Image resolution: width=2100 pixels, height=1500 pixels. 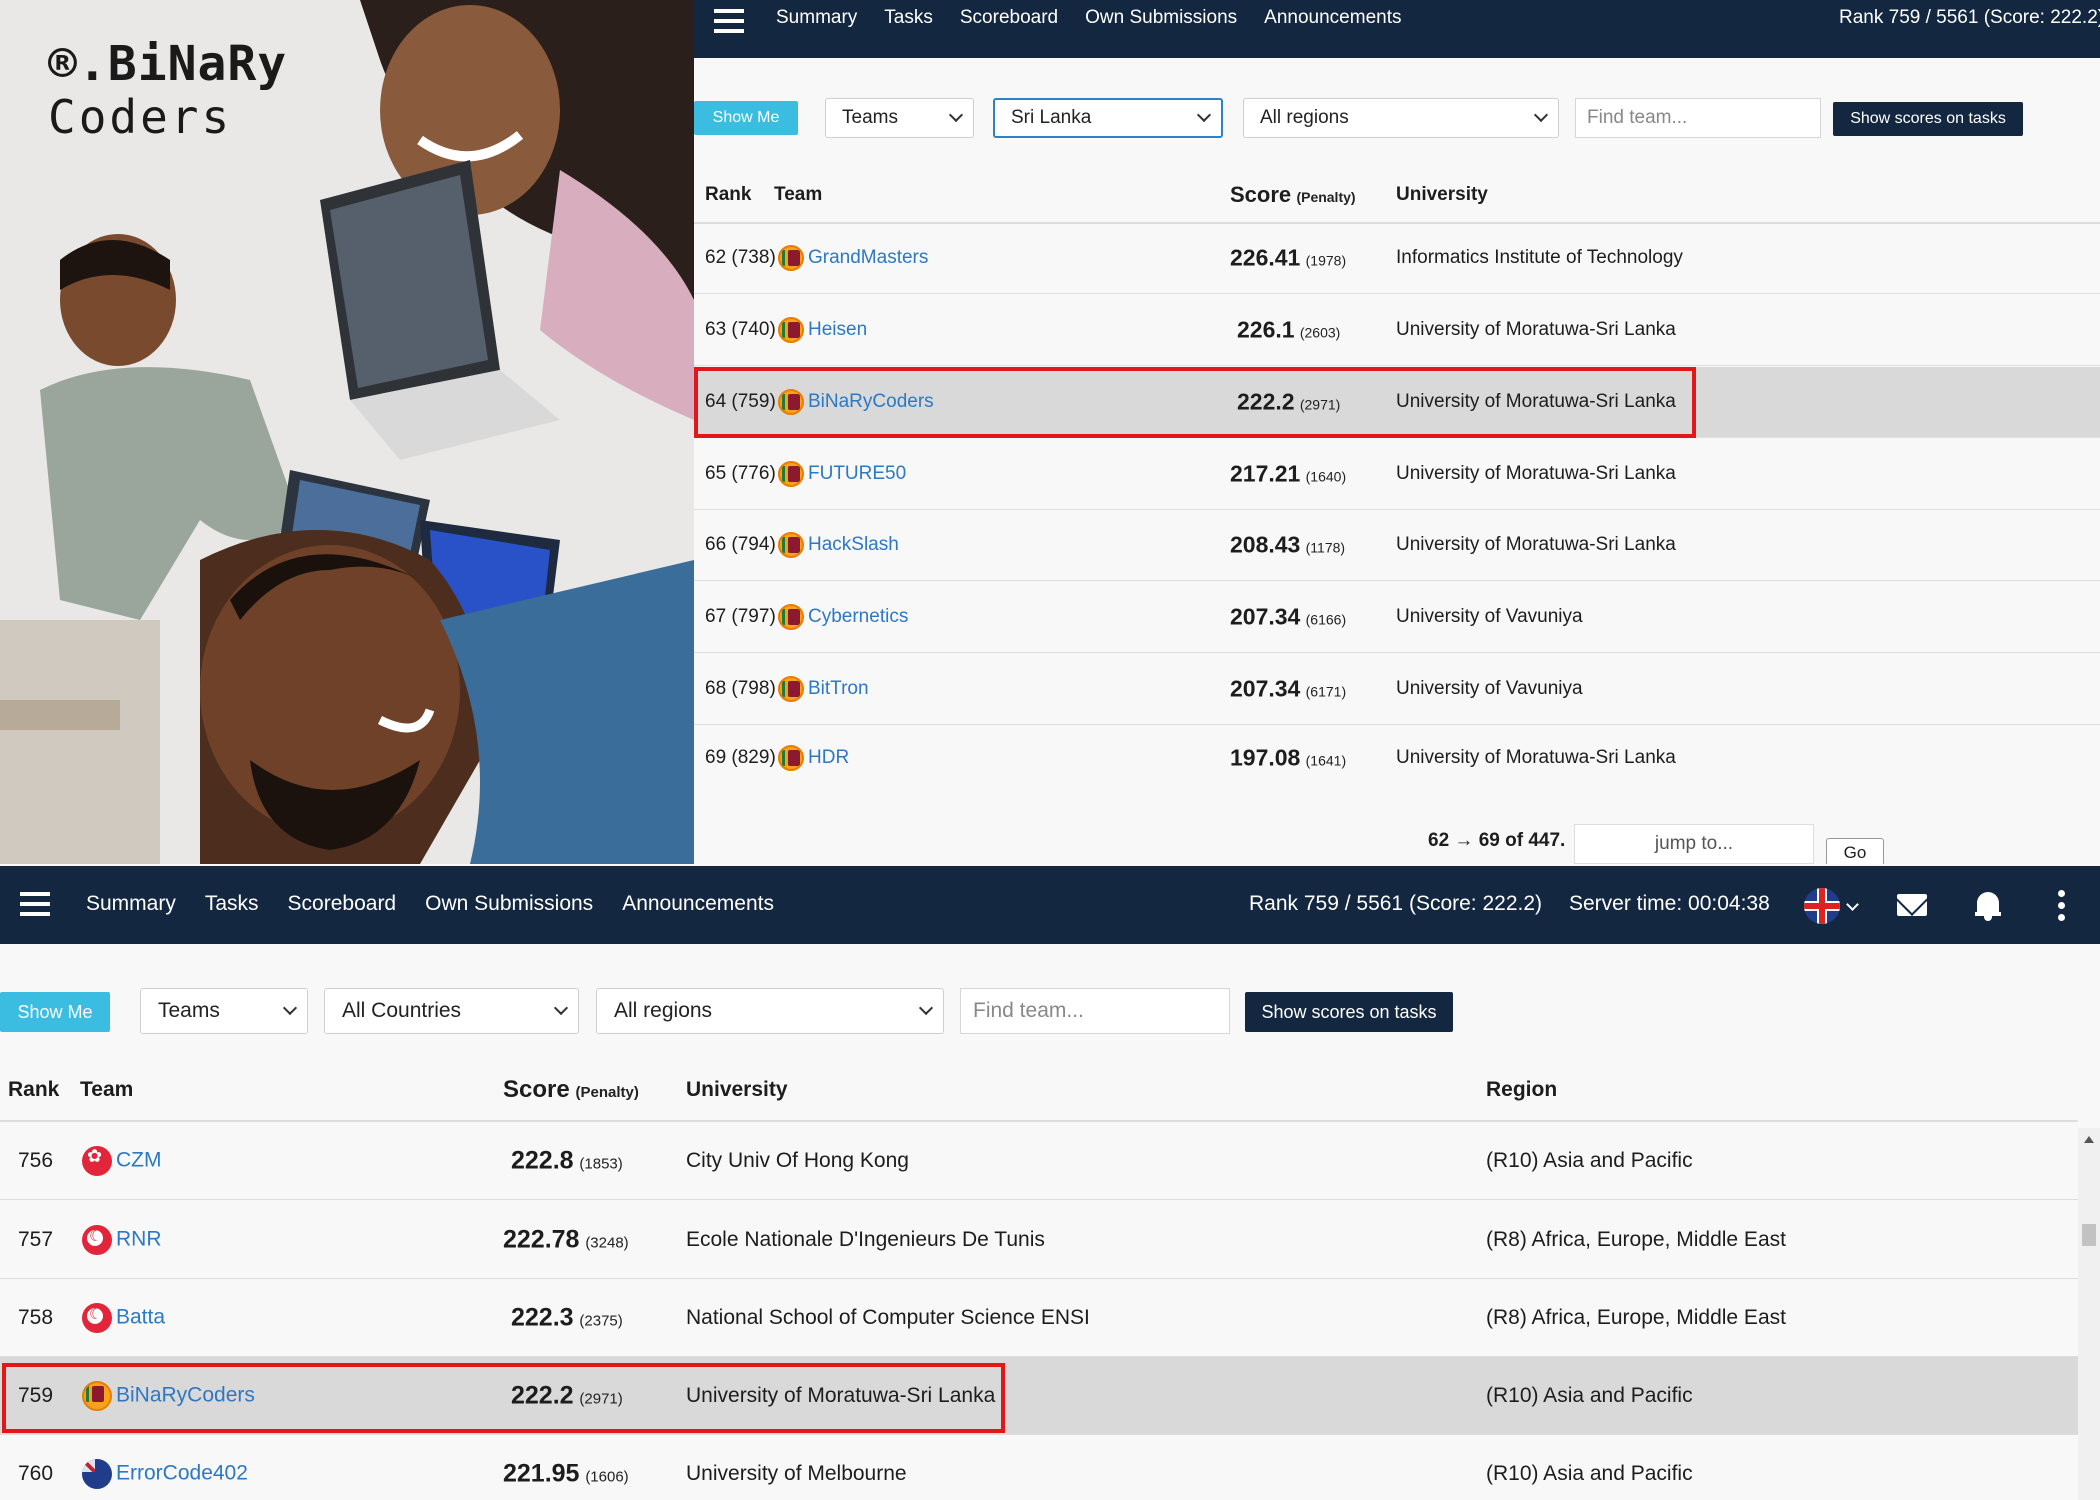 What do you see at coordinates (1489, 616) in the screenshot?
I see `row-university: University of Vavuniya` at bounding box center [1489, 616].